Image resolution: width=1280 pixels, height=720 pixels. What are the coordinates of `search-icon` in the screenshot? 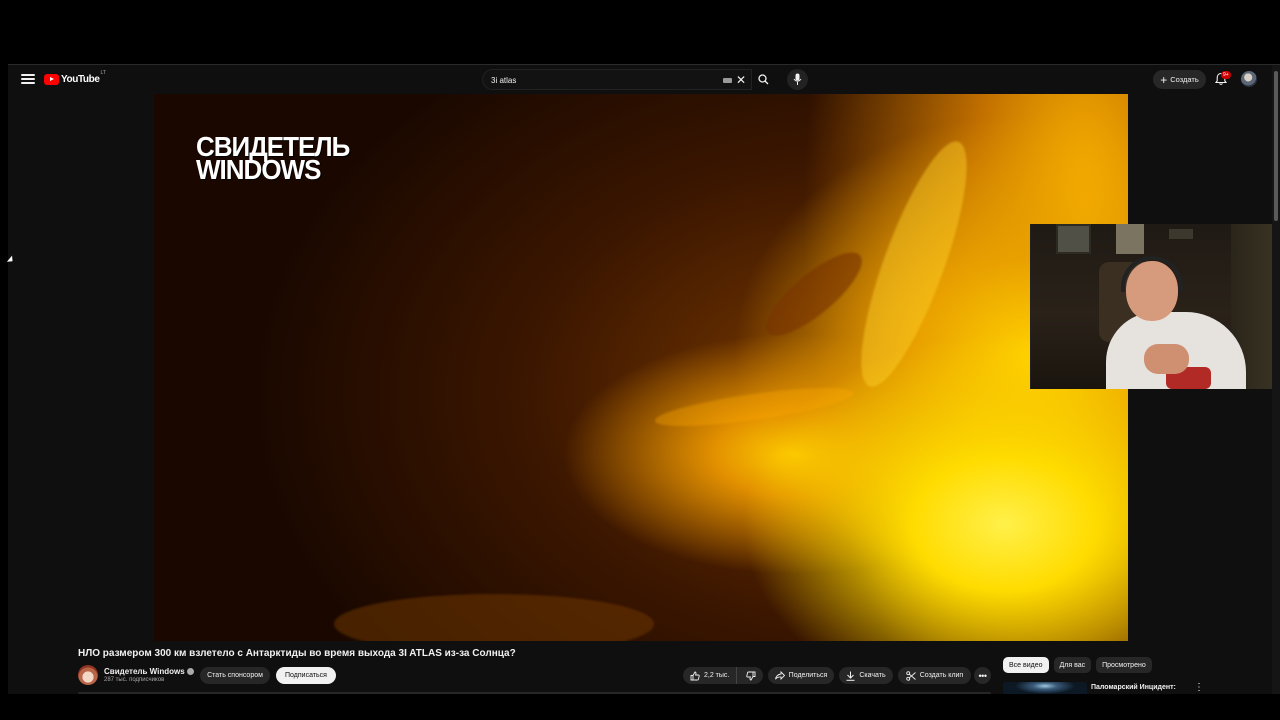 It's located at (763, 79).